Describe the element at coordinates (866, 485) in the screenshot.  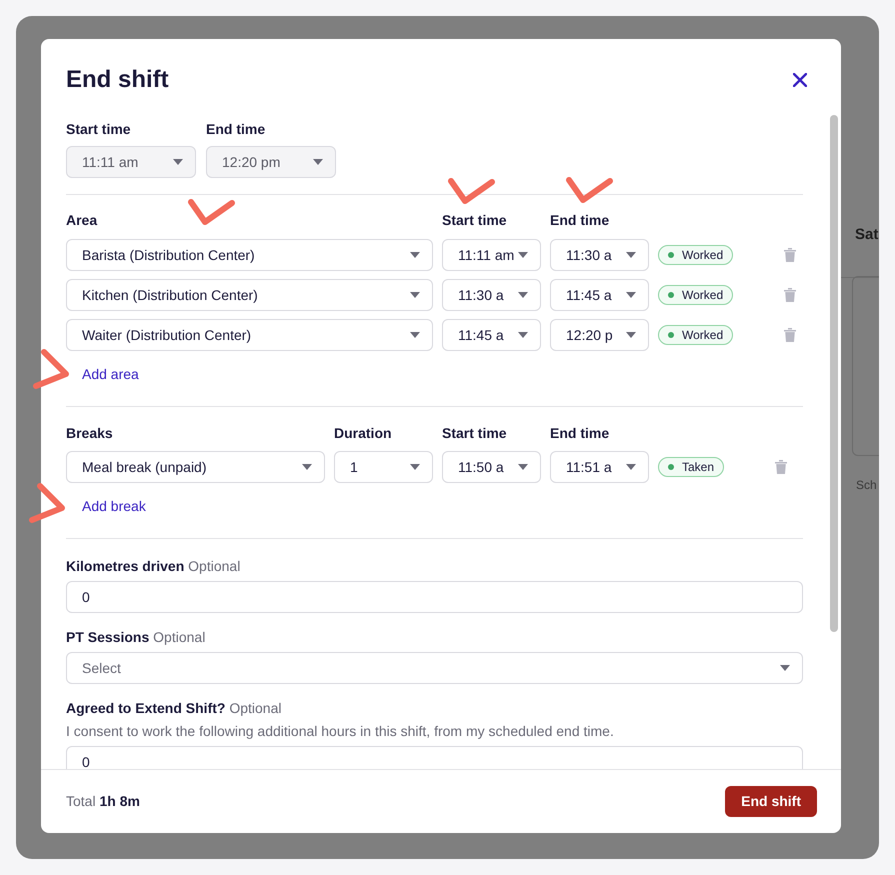
I see `background-text: Sch` at that location.